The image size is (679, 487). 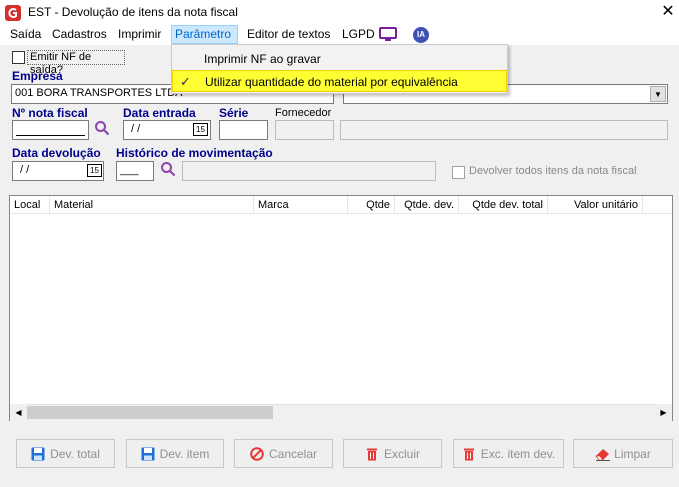 What do you see at coordinates (301, 205) in the screenshot?
I see `col-header-marca: Marca` at bounding box center [301, 205].